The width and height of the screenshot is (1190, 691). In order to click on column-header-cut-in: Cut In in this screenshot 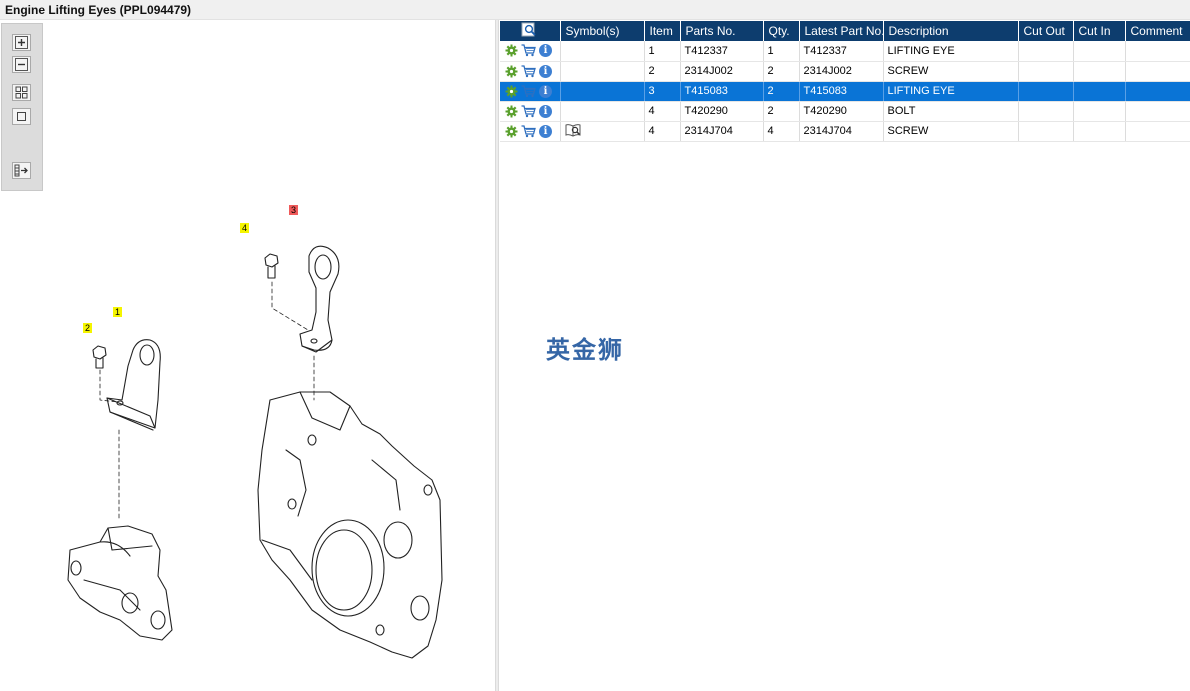, I will do `click(1099, 31)`.